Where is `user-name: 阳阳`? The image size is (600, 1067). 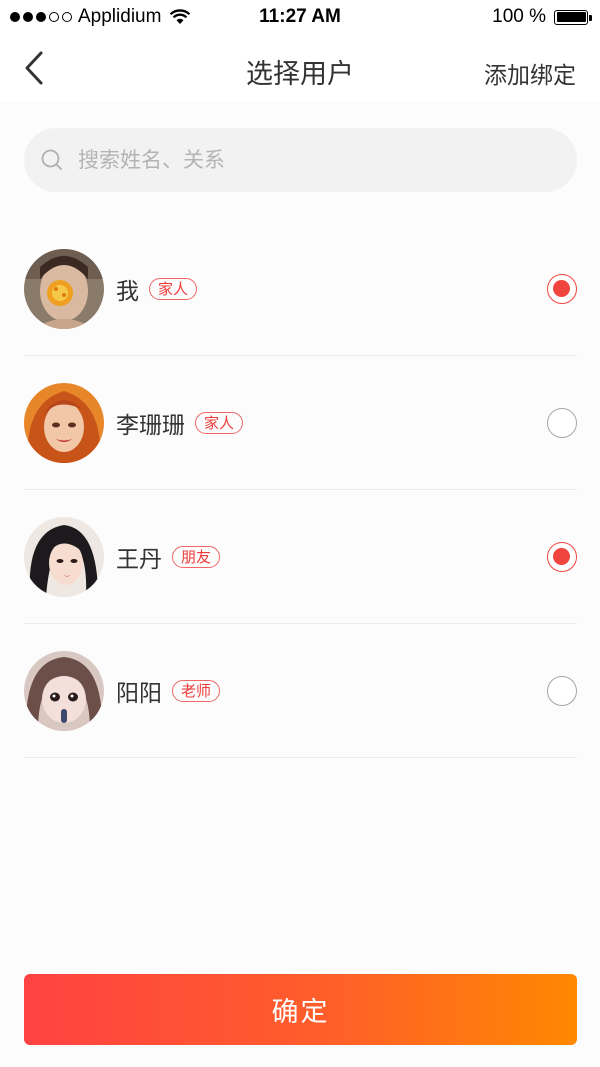 user-name: 阳阳 is located at coordinates (139, 693).